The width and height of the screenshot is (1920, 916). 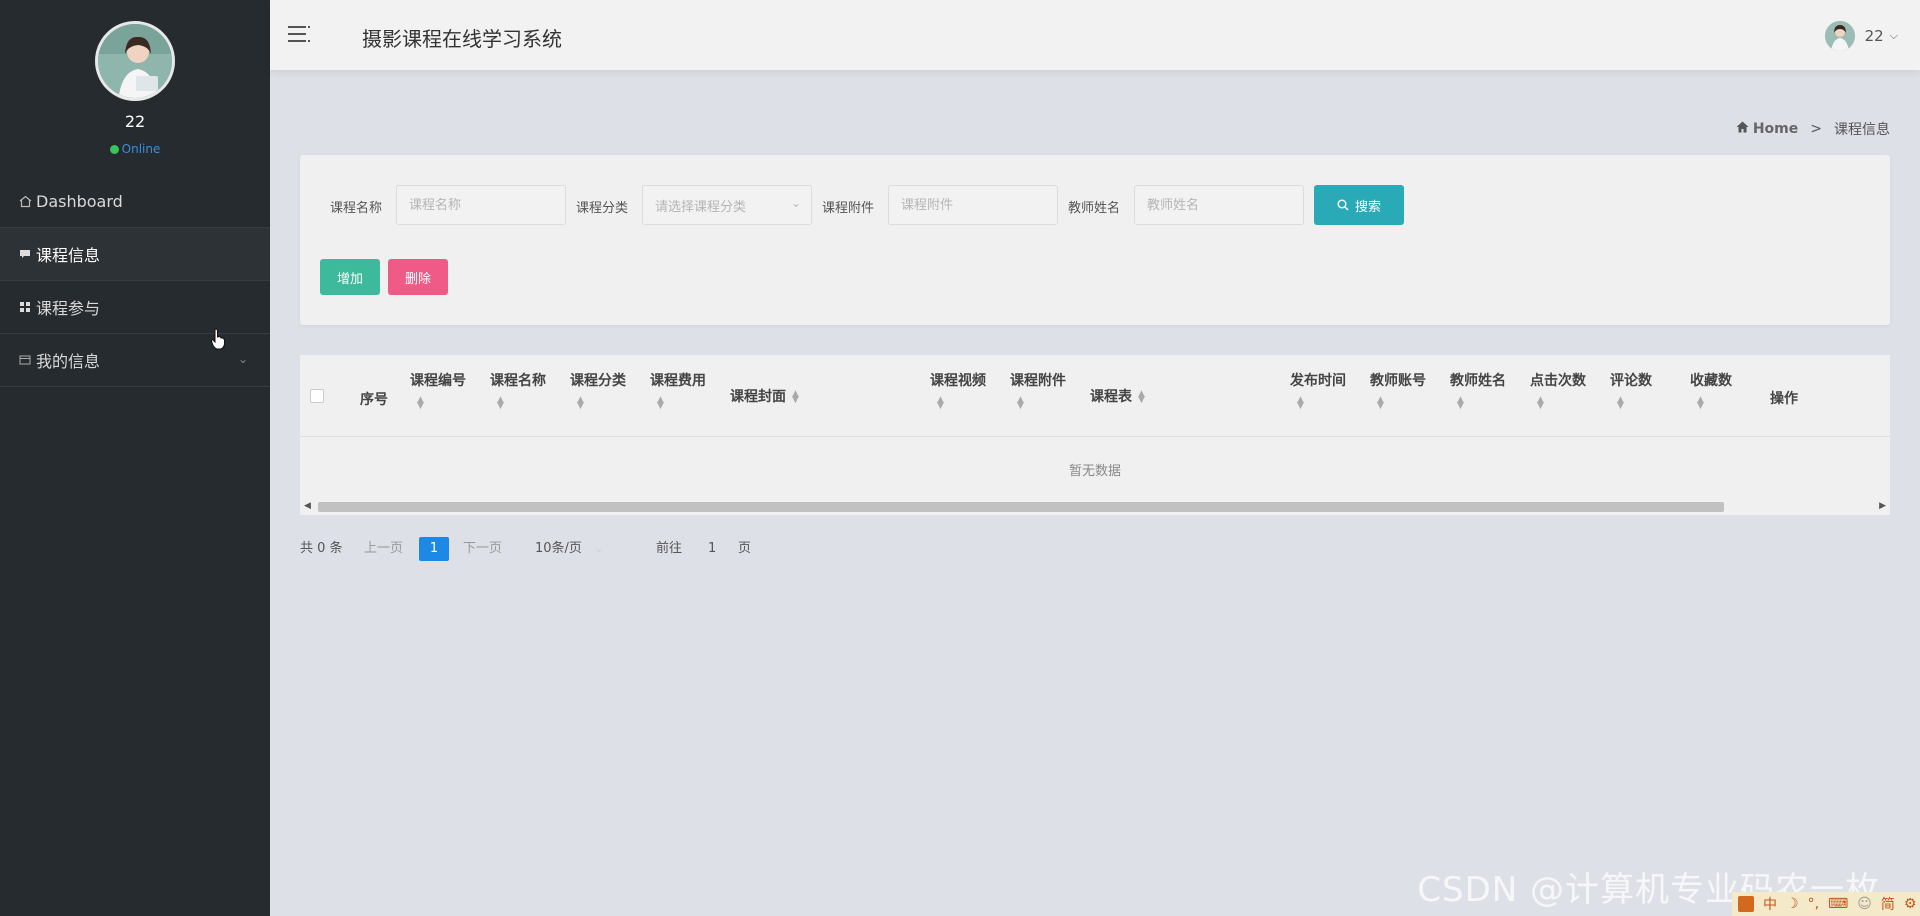 What do you see at coordinates (299, 35) in the screenshot?
I see `menu-toggle-icon` at bounding box center [299, 35].